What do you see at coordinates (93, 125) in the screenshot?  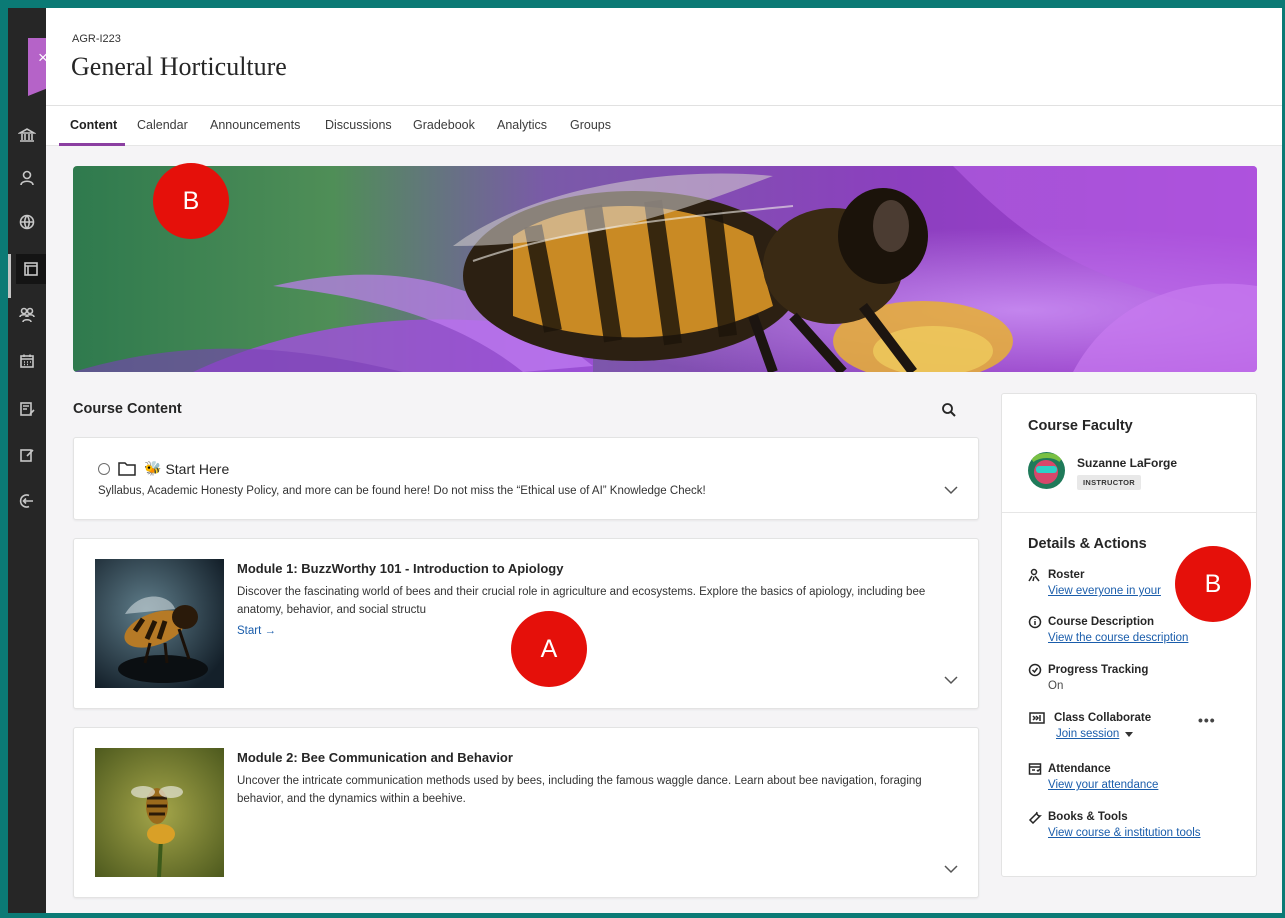 I see `tab-content: Content` at bounding box center [93, 125].